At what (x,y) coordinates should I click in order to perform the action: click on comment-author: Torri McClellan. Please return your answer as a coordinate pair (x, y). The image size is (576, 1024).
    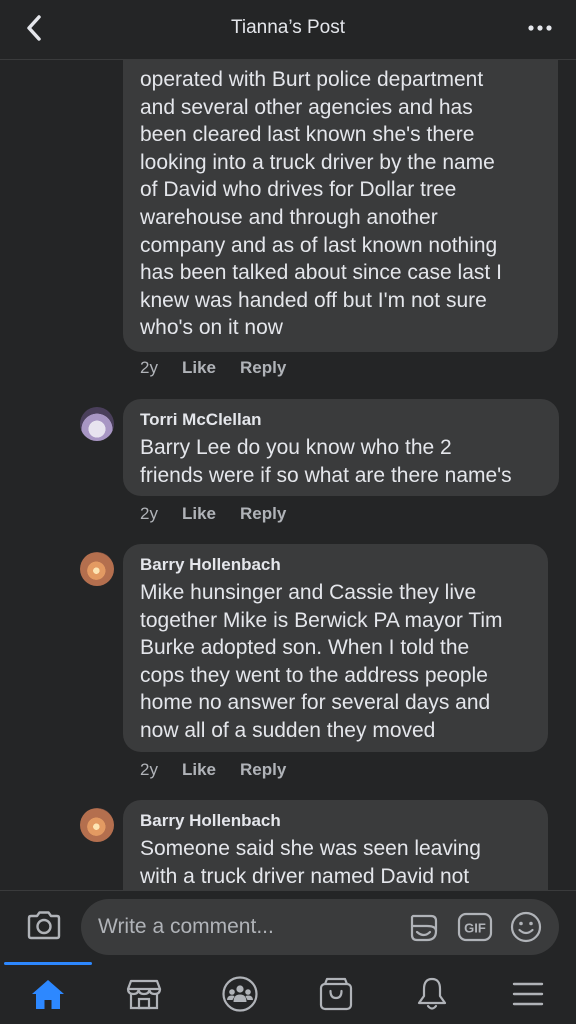
    Looking at the image, I should click on (341, 420).